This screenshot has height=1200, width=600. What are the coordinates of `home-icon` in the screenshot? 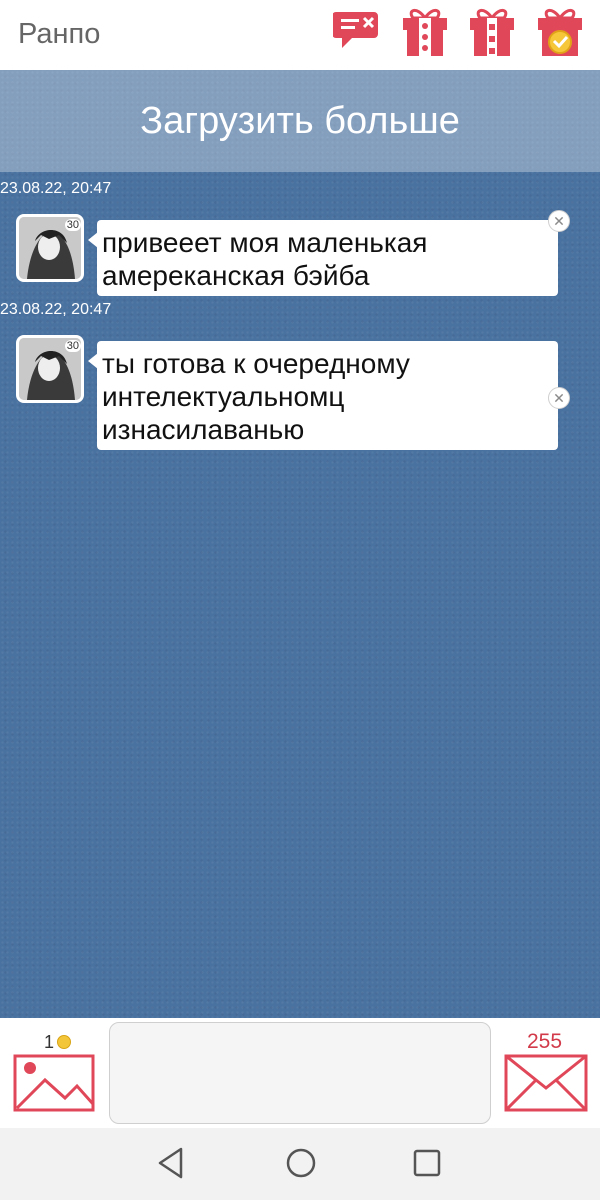 It's located at (301, 1163).